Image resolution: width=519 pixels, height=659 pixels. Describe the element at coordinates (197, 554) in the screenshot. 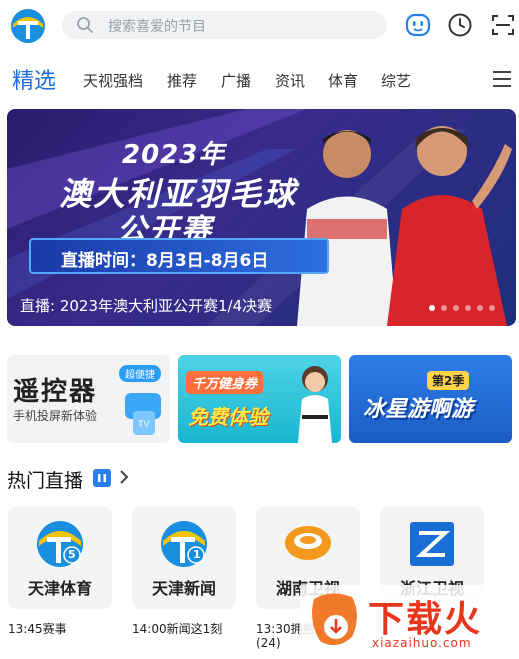

I see `channel-number: 1` at that location.